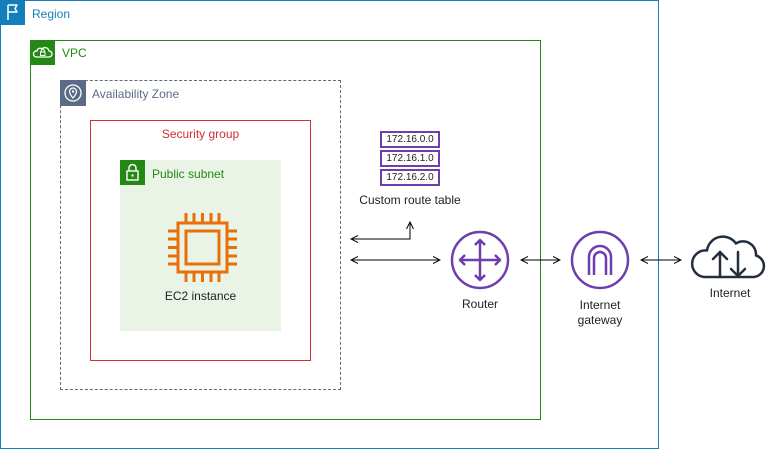  I want to click on internet-label: Internet, so click(730, 293).